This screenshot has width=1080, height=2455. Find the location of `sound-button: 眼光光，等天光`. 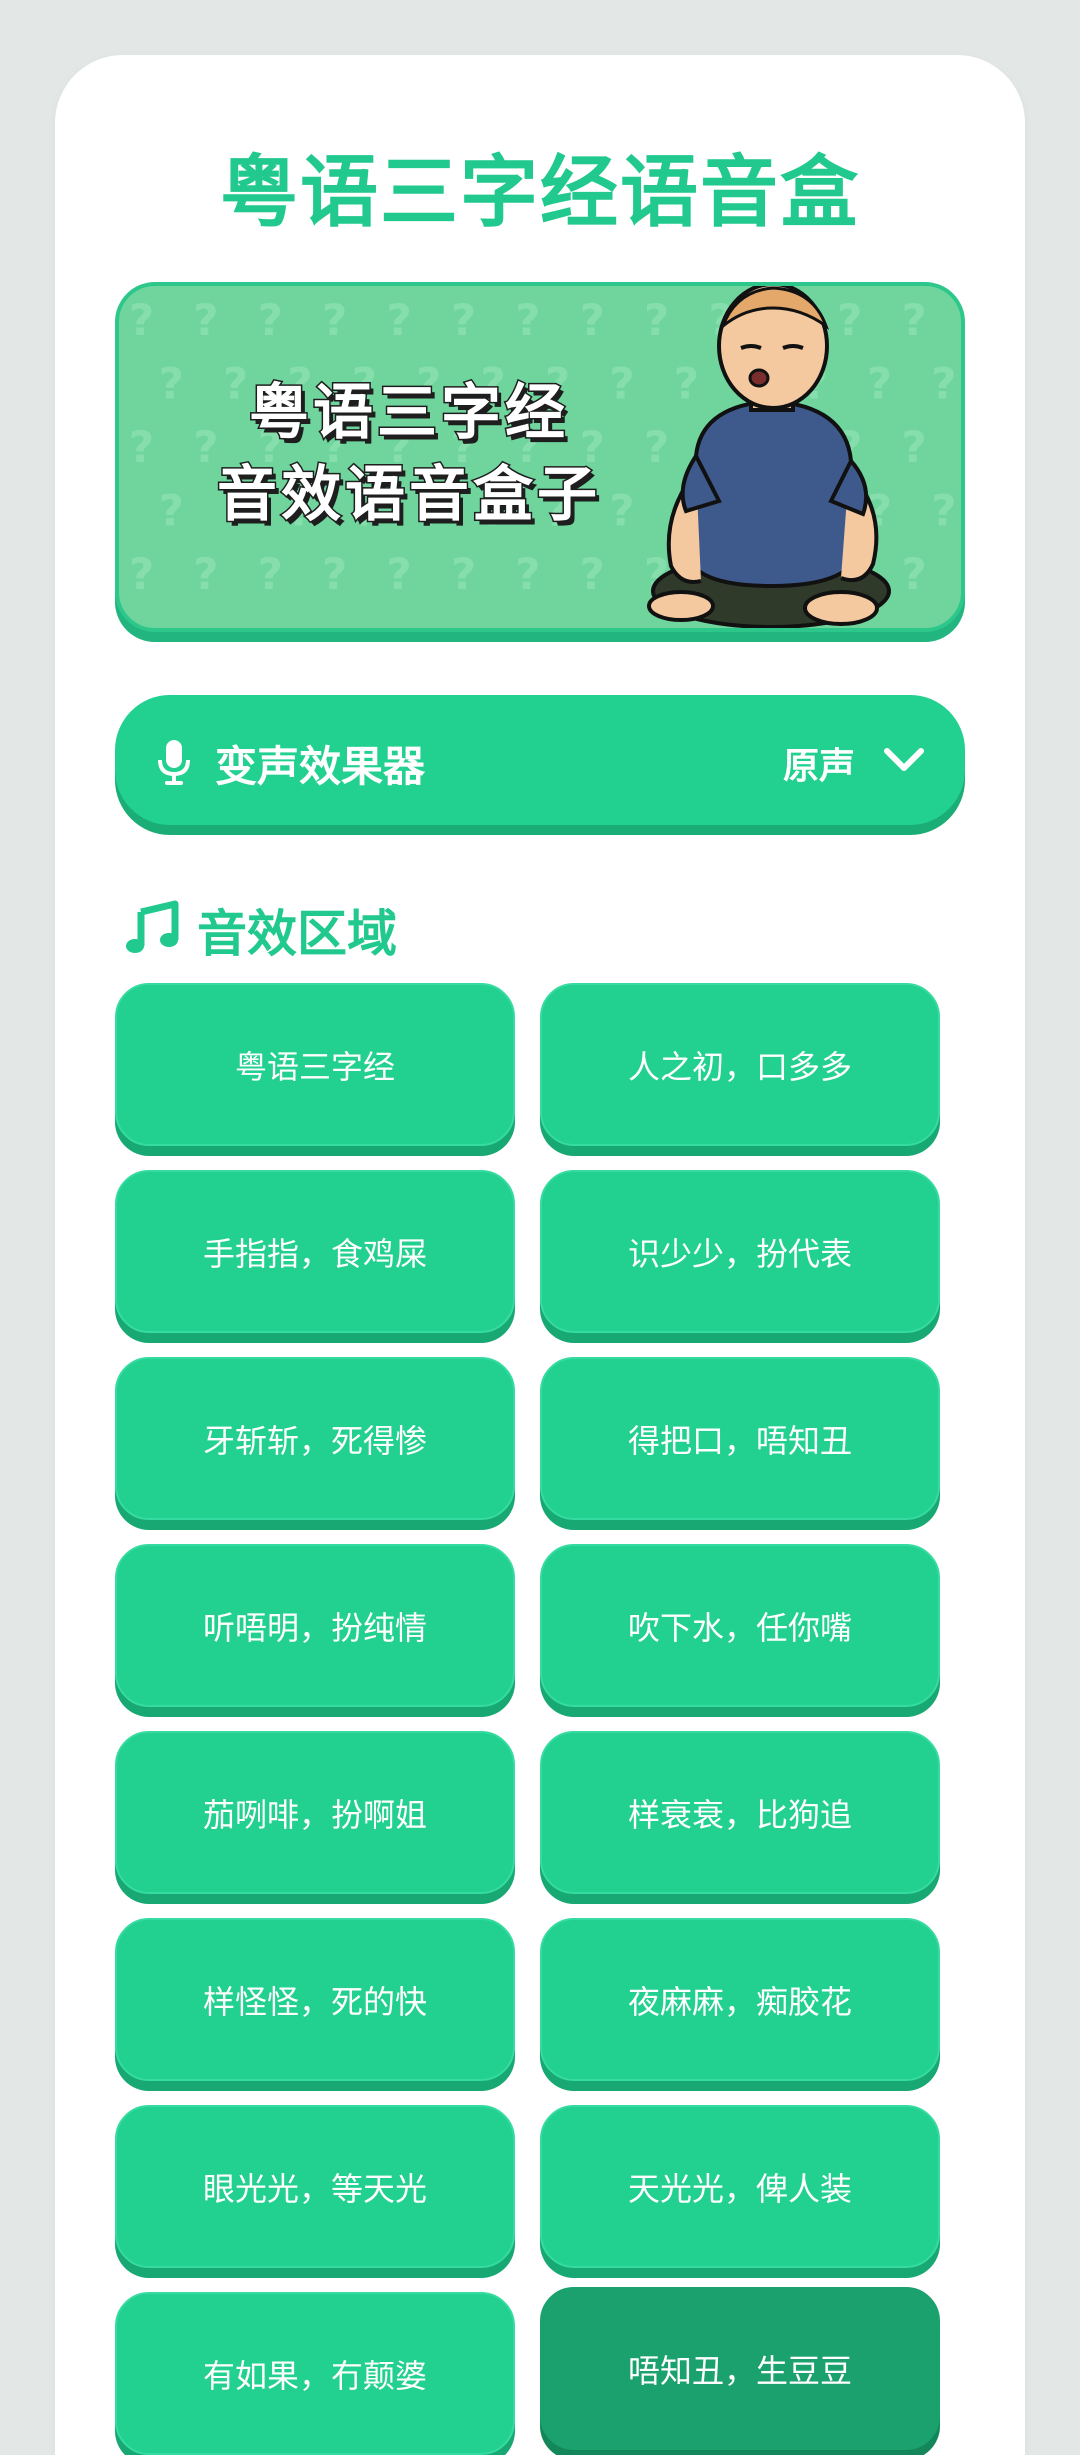

sound-button: 眼光光，等天光 is located at coordinates (315, 2186).